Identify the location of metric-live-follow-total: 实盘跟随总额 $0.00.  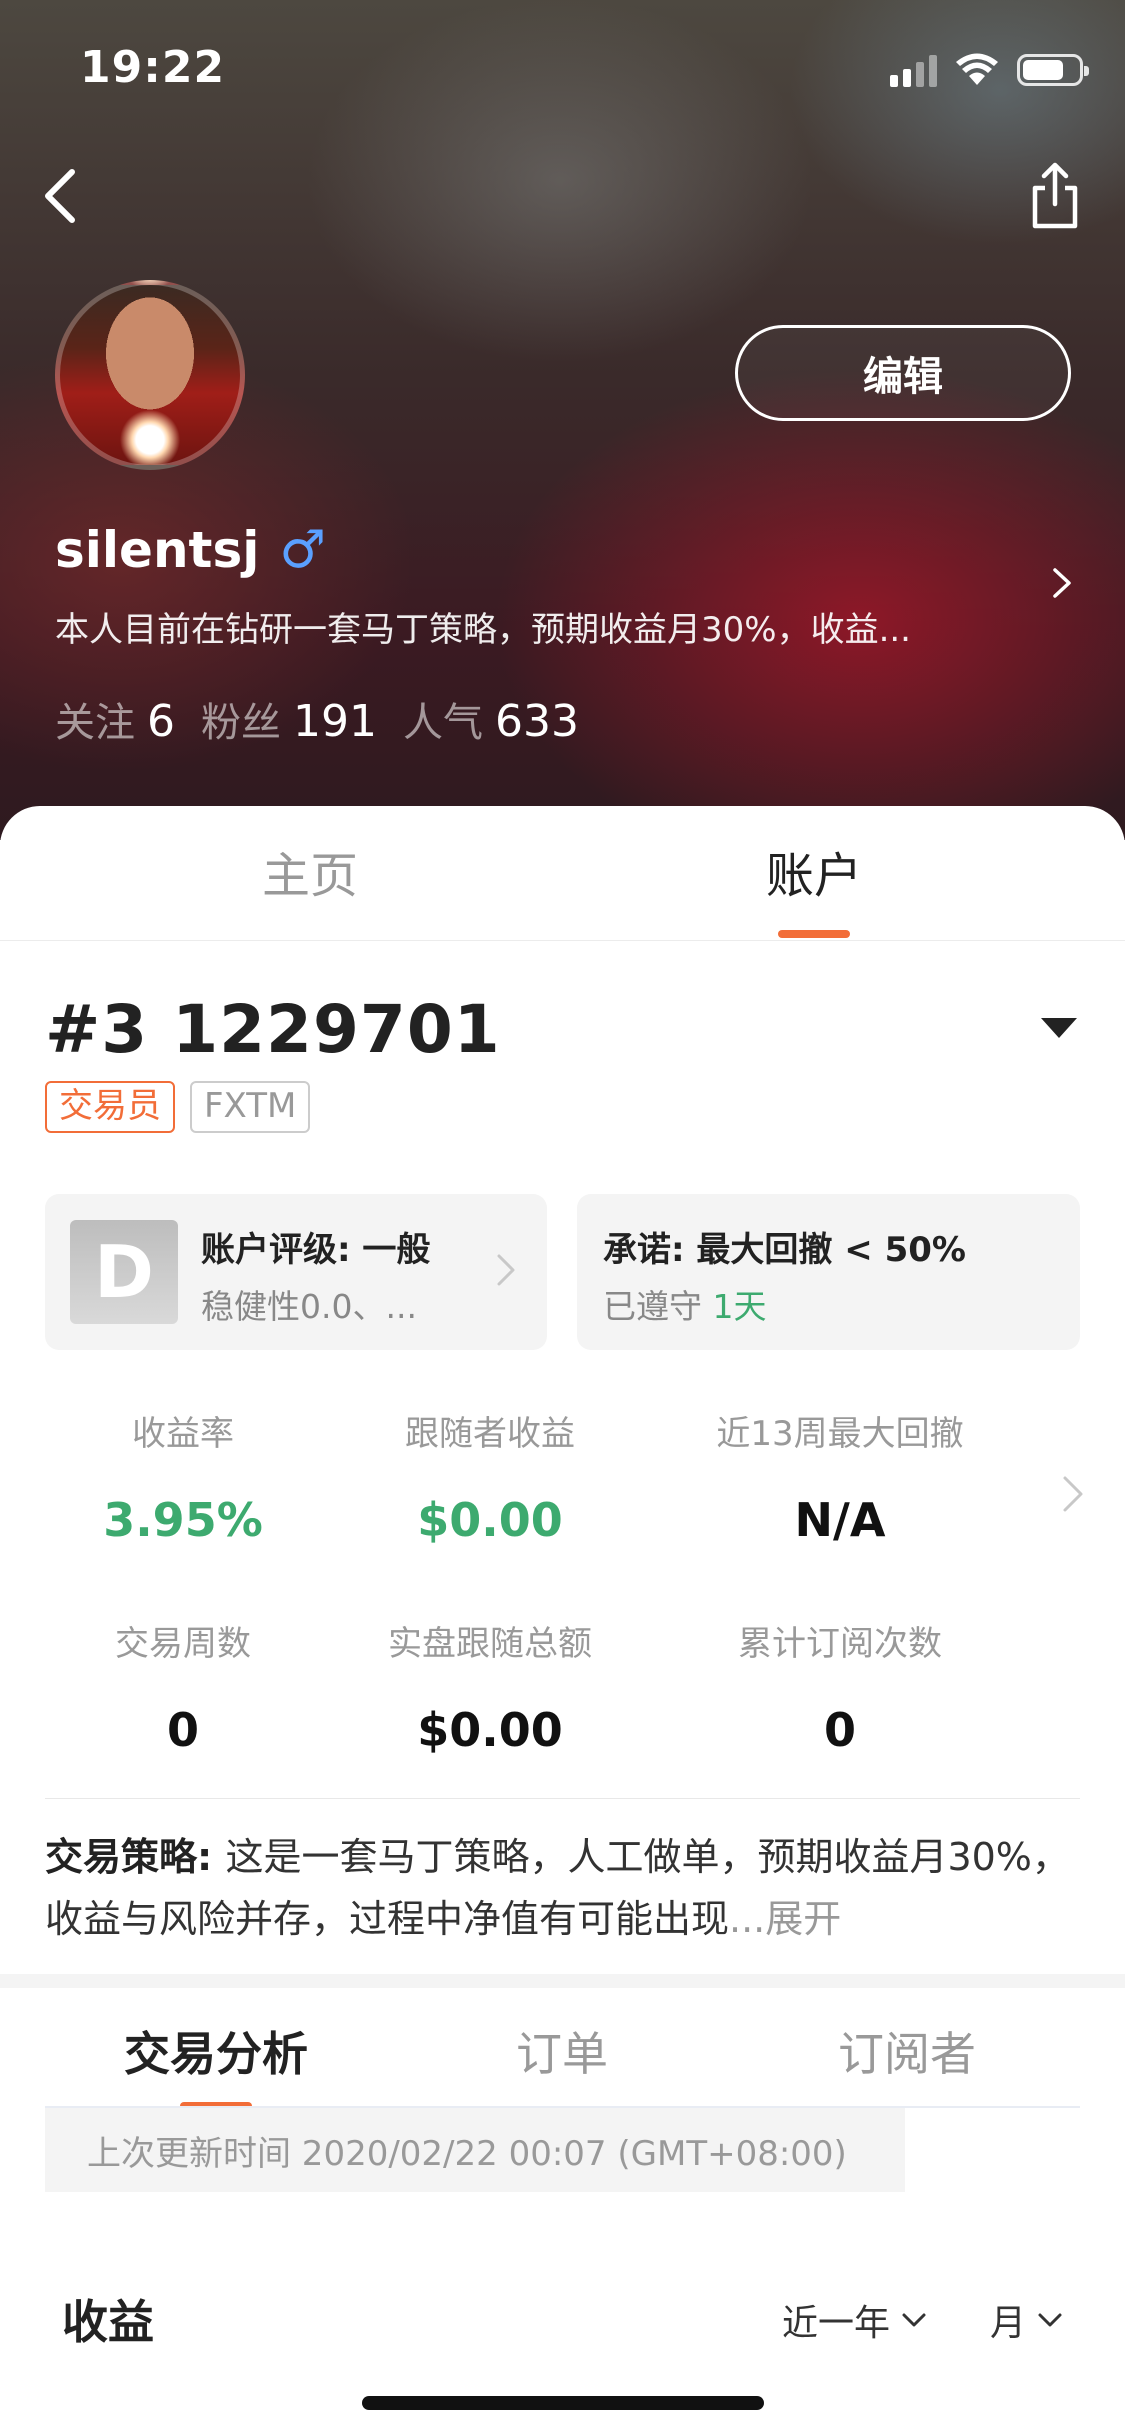
(490, 1690).